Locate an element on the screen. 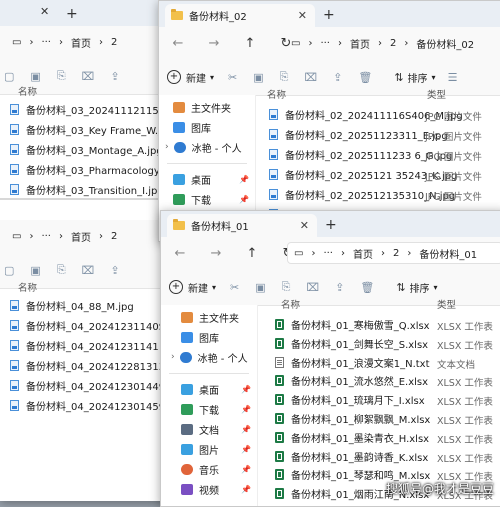 The width and height of the screenshot is (500, 507). file-row: 备份材料_03_2024111211594_S.jpg is located at coordinates (90, 109).